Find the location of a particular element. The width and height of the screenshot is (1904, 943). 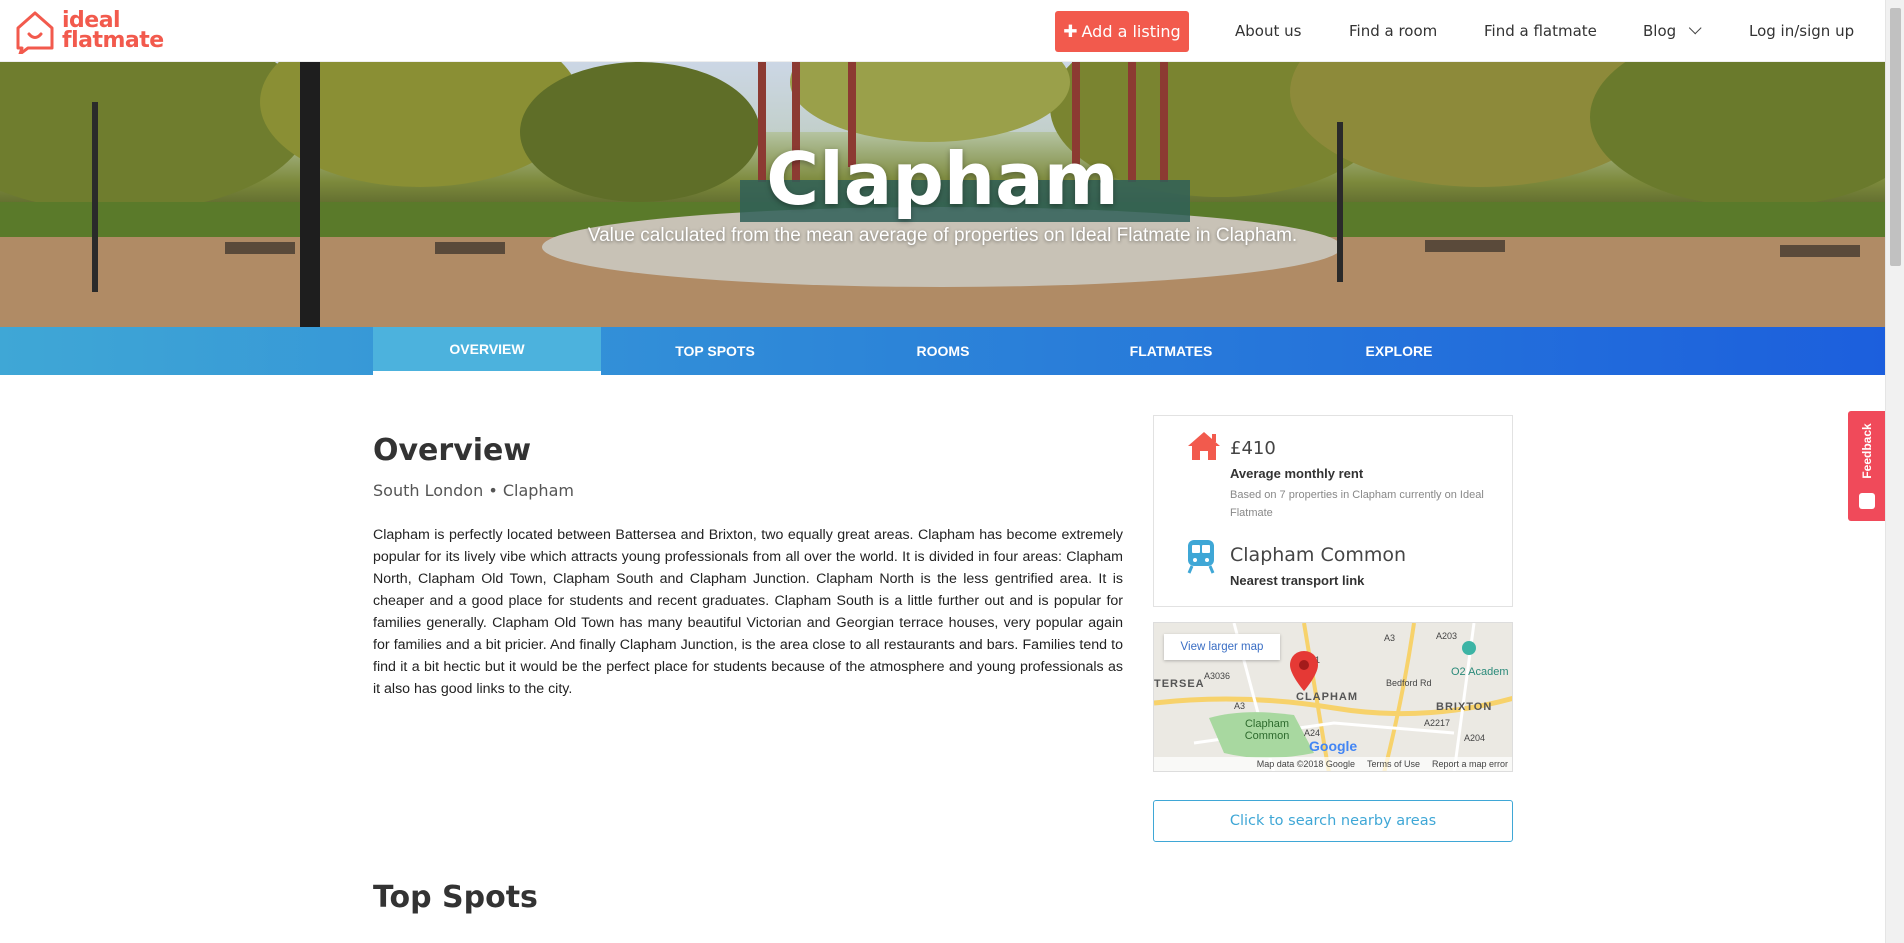

map-label-brixton: BRIXTON is located at coordinates (1464, 707).